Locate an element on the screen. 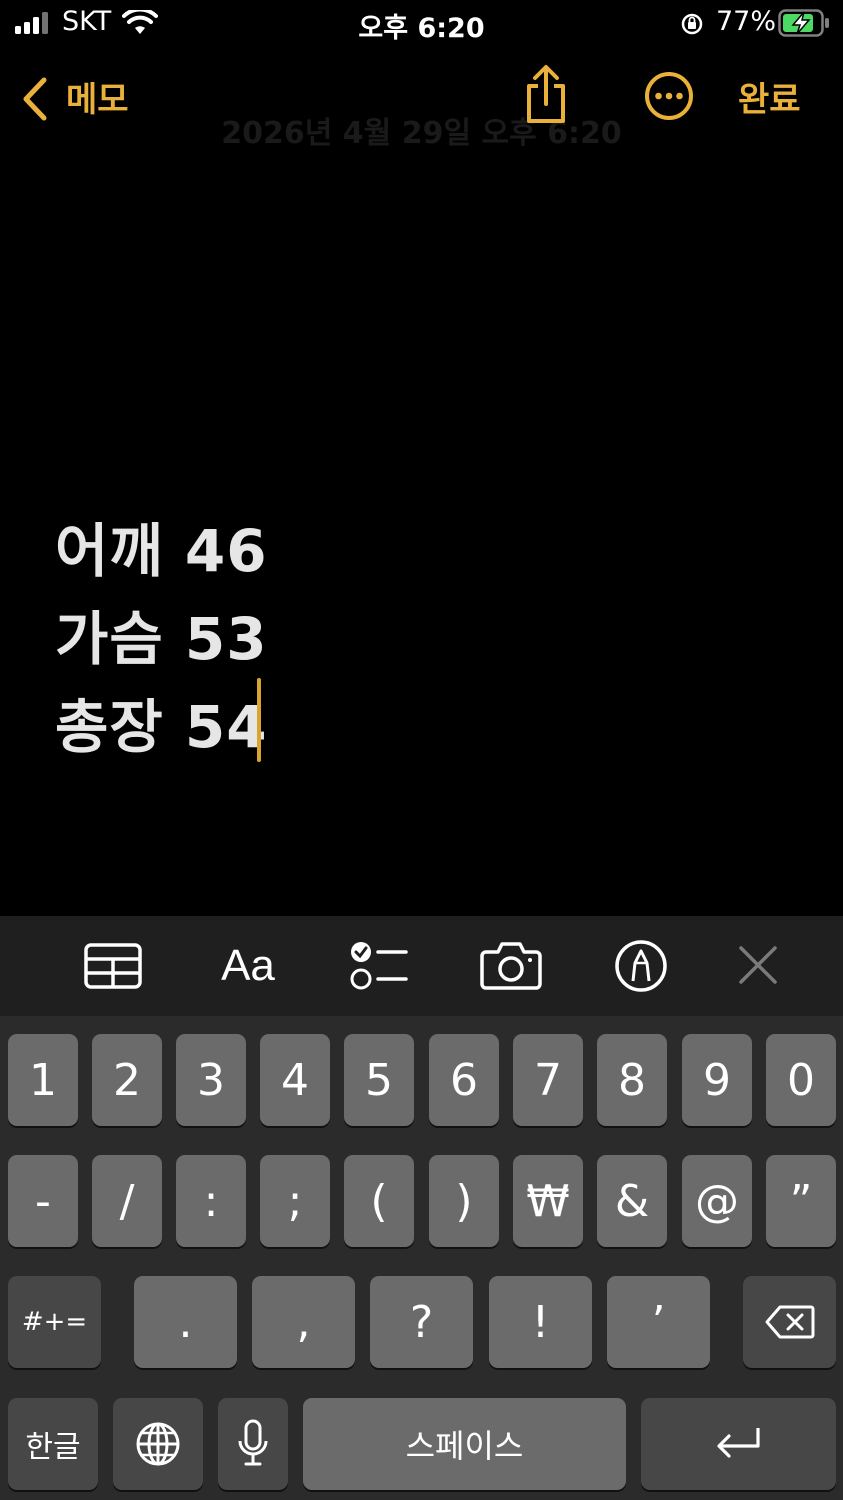 This screenshot has height=1500, width=843. key-comma: , is located at coordinates (303, 1322).